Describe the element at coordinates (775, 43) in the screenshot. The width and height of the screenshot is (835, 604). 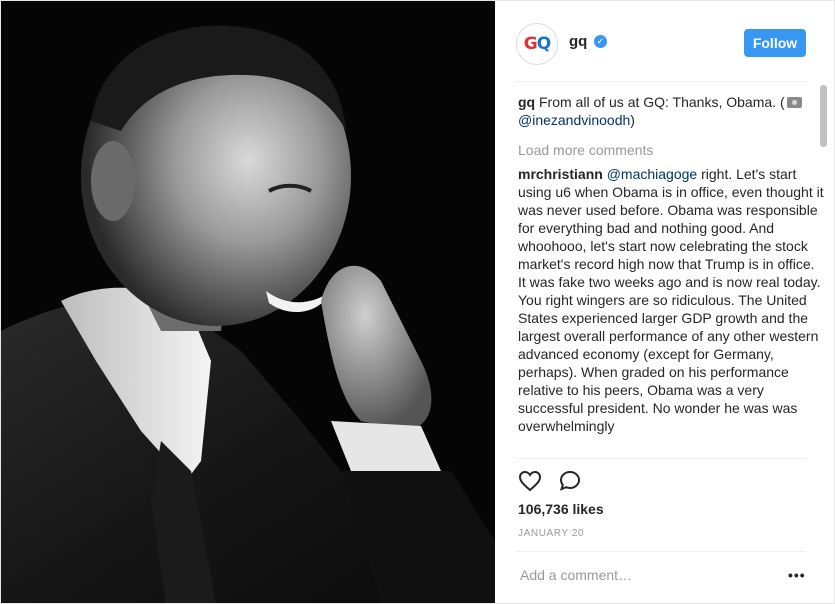
I see `follow-button: Follow` at that location.